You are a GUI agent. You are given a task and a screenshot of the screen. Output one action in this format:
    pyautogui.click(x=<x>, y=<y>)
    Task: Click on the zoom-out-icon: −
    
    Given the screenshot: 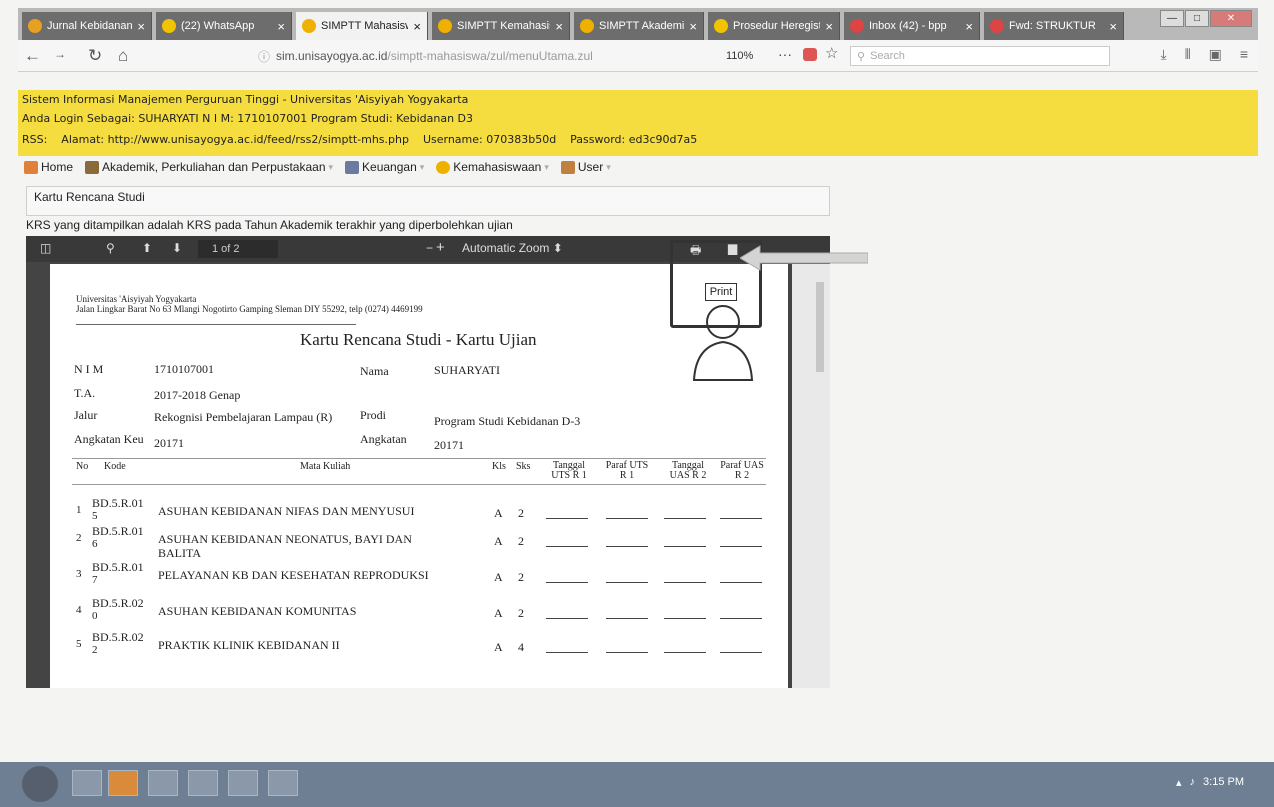 What is the action you would take?
    pyautogui.click(x=429, y=248)
    